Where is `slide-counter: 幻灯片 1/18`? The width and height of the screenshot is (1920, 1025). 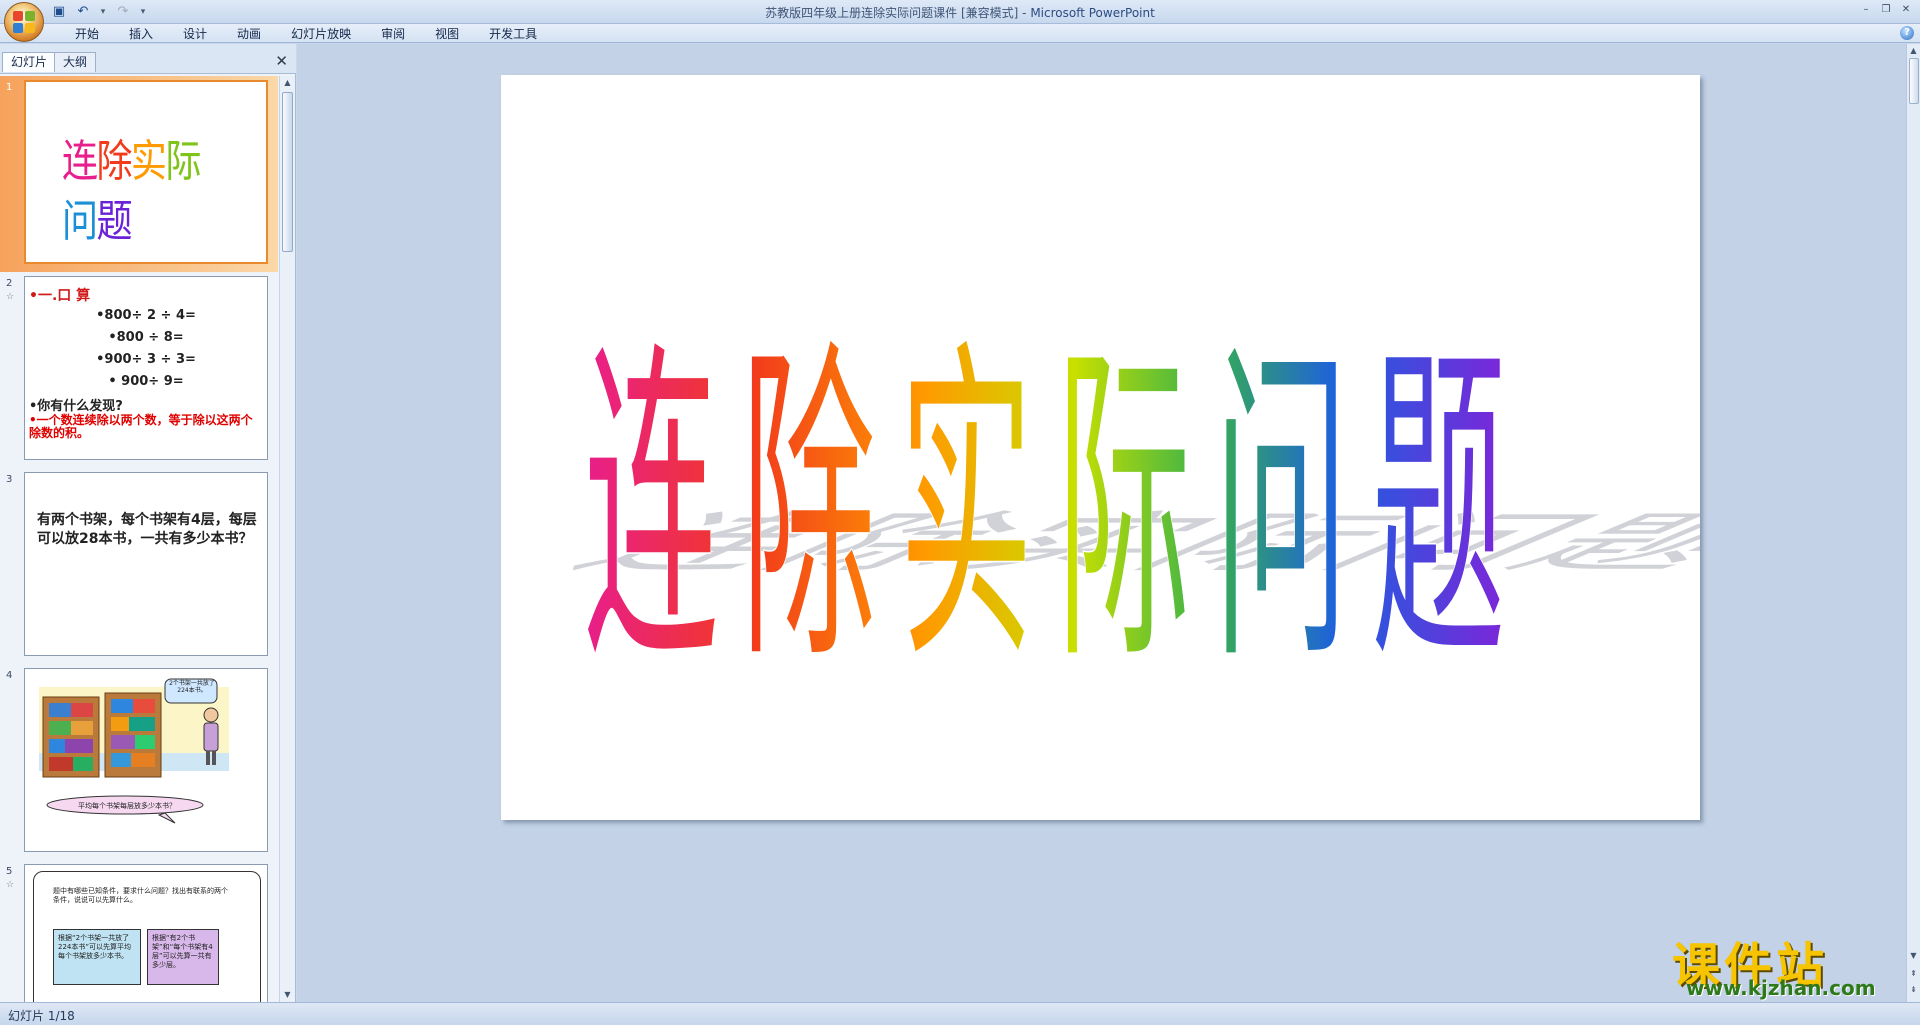 slide-counter: 幻灯片 1/18 is located at coordinates (41, 1016).